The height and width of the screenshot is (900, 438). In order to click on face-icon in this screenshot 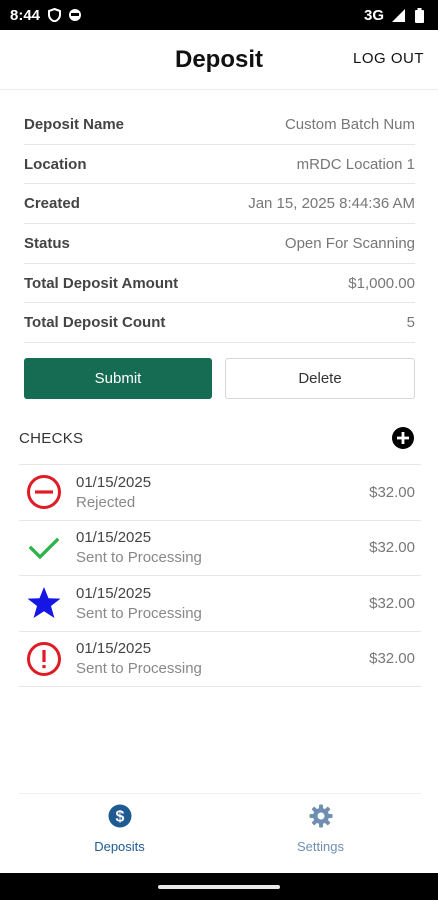, I will do `click(75, 15)`.